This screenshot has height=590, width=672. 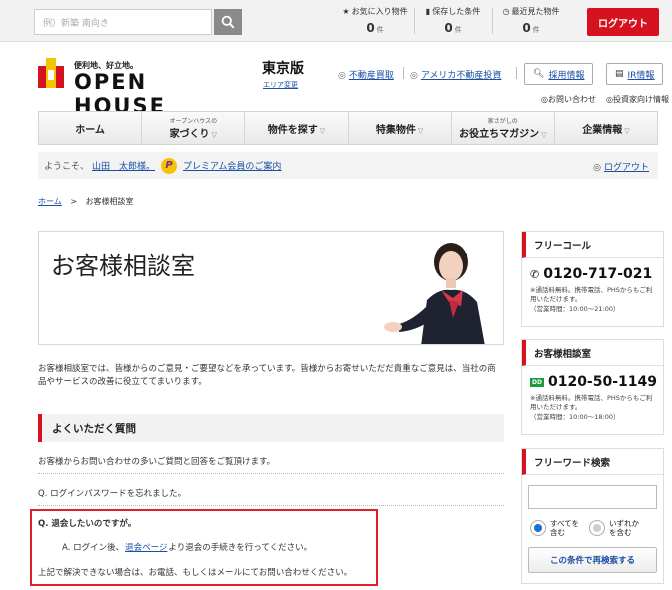 What do you see at coordinates (283, 69) in the screenshot?
I see `edition-label: 東京版` at bounding box center [283, 69].